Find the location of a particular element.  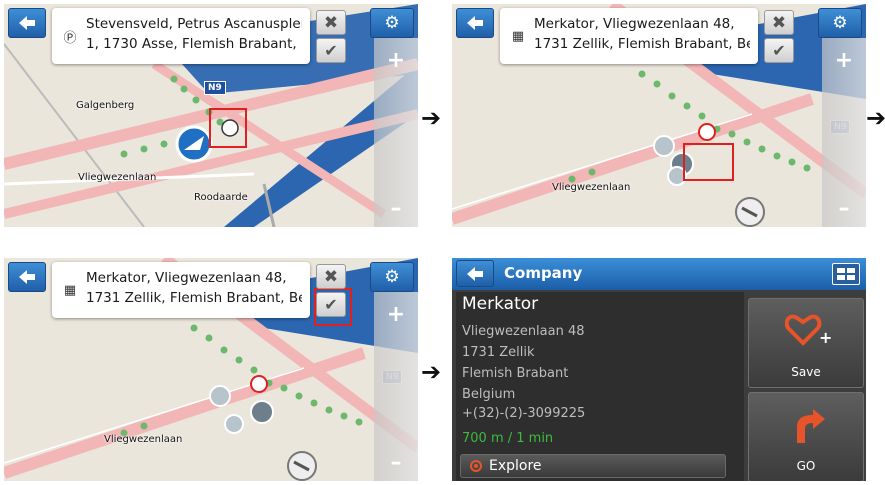

address-line-1: Stevensveld, Petrus Ascanusplein is located at coordinates (194, 24).